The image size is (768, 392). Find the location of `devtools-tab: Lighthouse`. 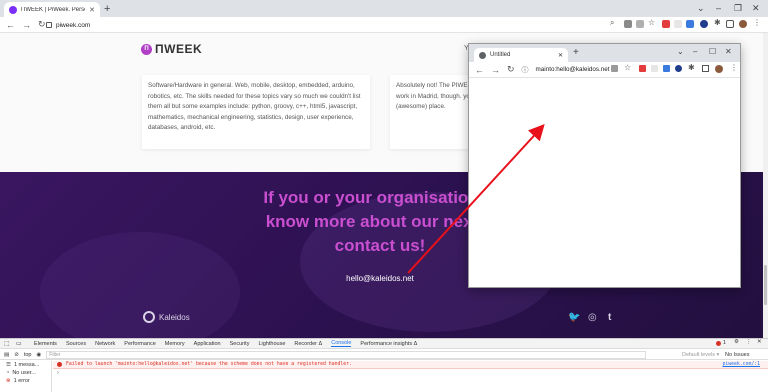

devtools-tab: Lighthouse is located at coordinates (271, 344).